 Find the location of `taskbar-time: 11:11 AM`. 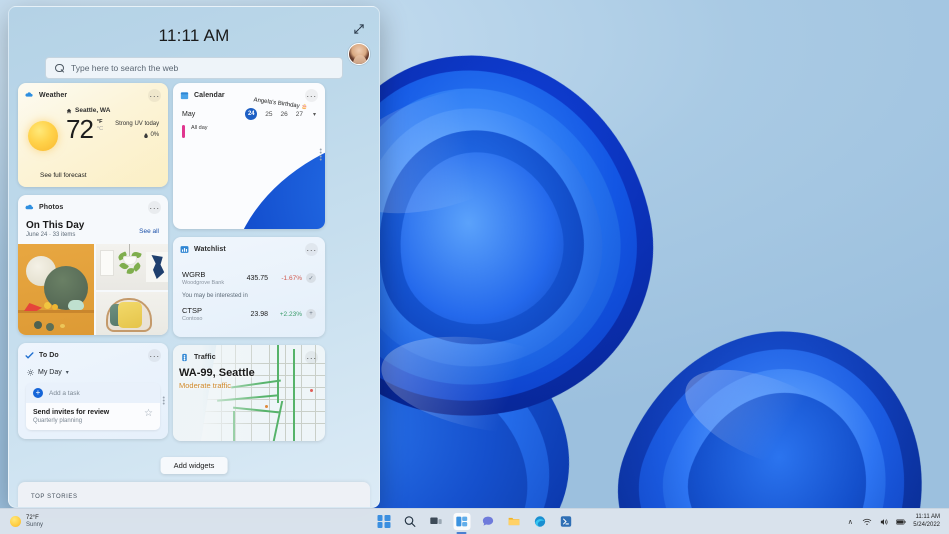

taskbar-time: 11:11 AM is located at coordinates (927, 517).